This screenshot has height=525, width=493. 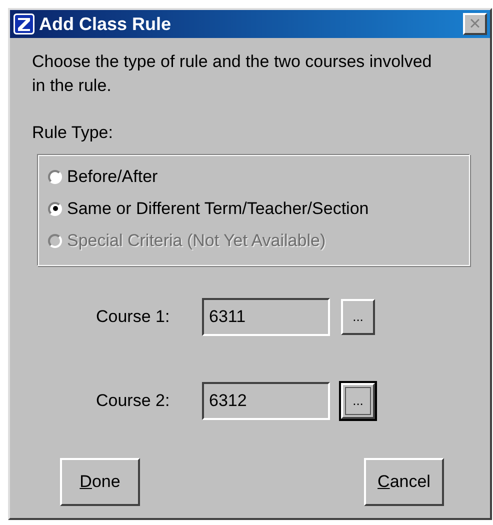 What do you see at coordinates (232, 74) in the screenshot?
I see `instruction-text: Choose the type of rule and the two courses involved in the rule.` at bounding box center [232, 74].